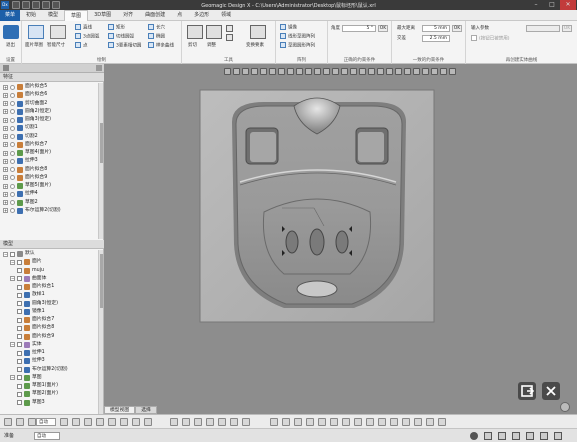 The width and height of the screenshot is (577, 442). Describe the element at coordinates (83, 28) in the screenshot. I see `line-tool: 直线` at that location.